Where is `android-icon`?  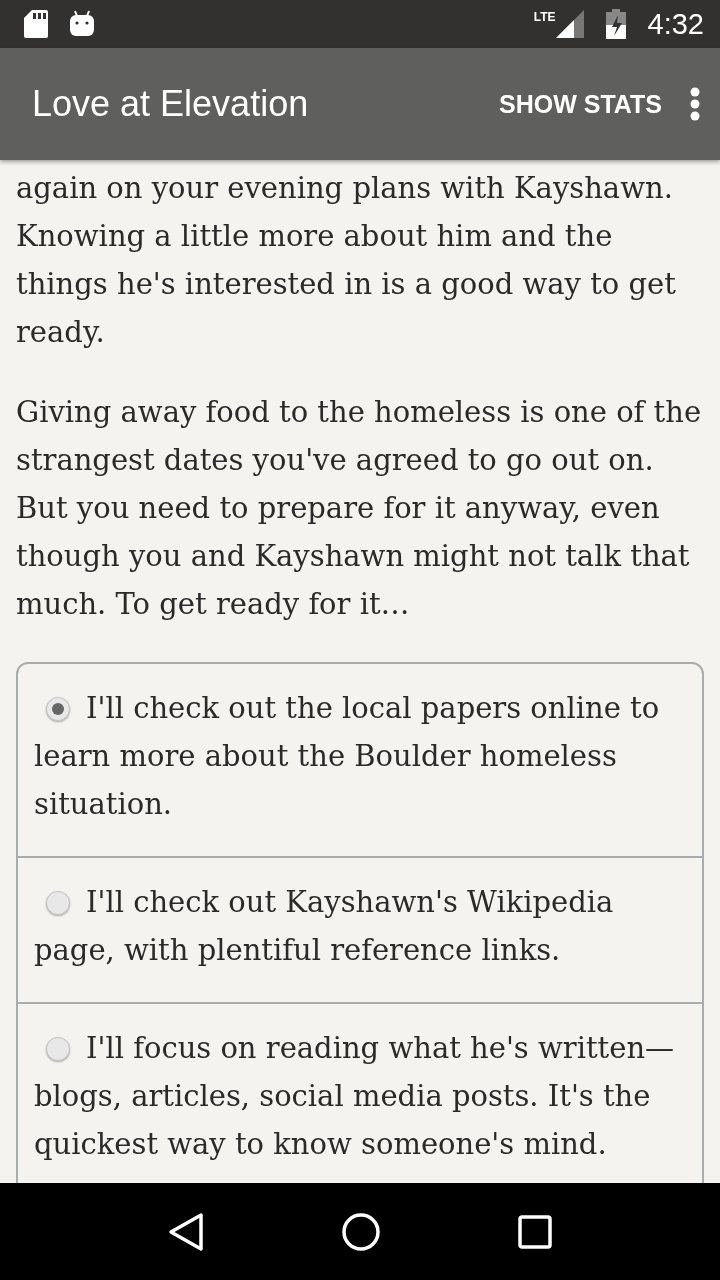 android-icon is located at coordinates (82, 24).